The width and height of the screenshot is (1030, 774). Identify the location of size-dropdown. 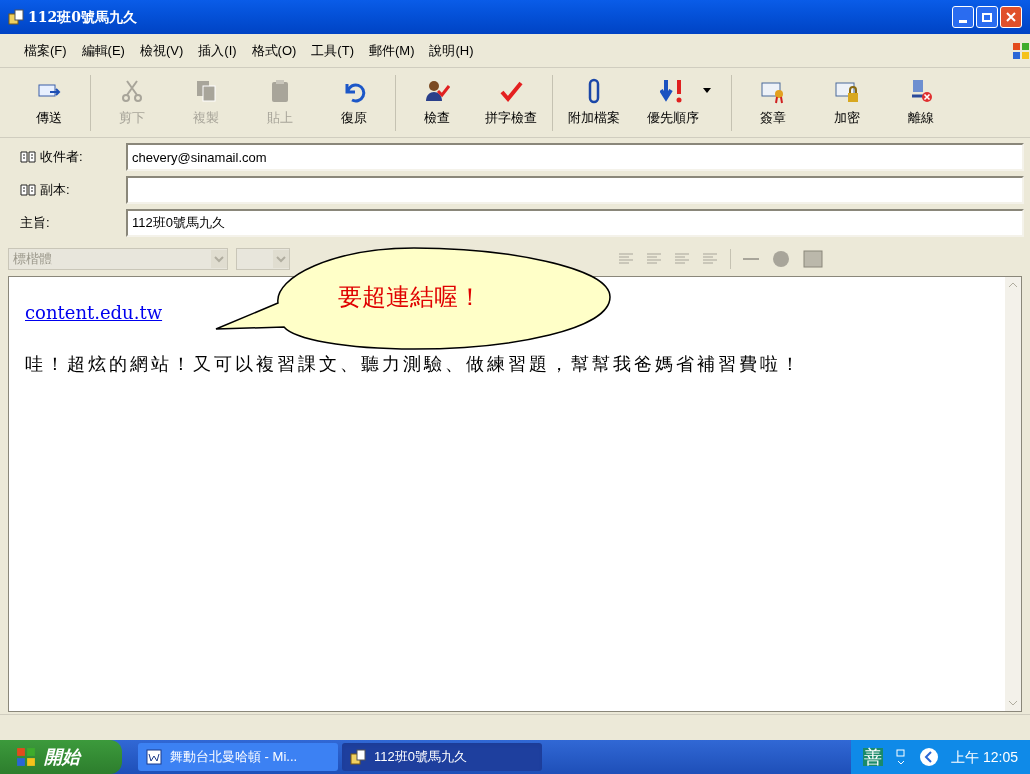
(263, 259).